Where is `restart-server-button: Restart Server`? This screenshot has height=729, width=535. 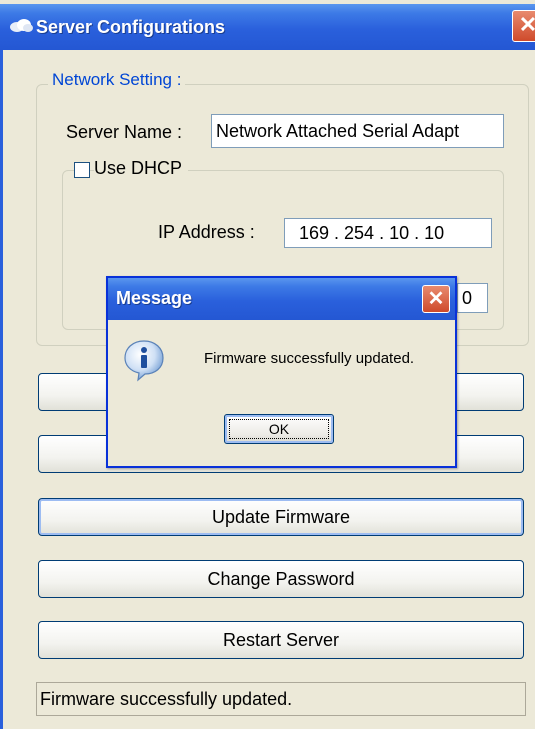
restart-server-button: Restart Server is located at coordinates (281, 640).